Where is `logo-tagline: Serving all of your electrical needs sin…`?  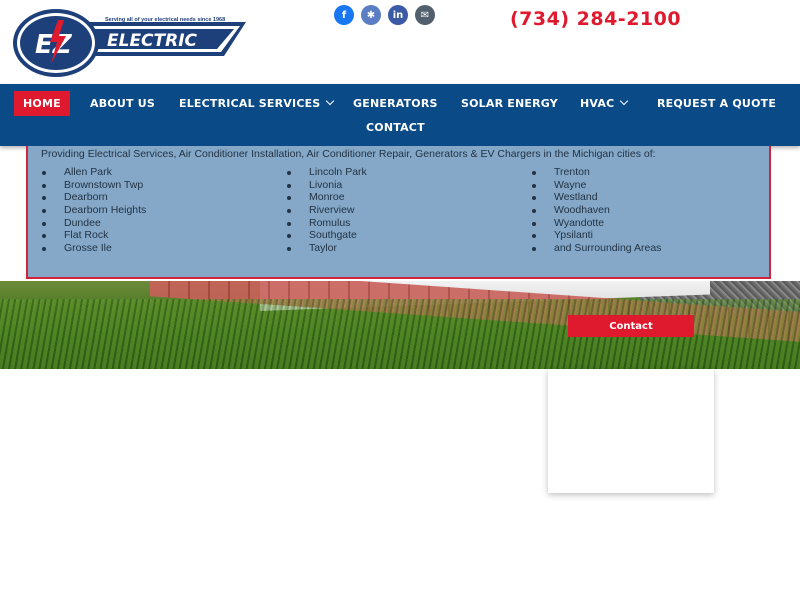 logo-tagline: Serving all of your electrical needs sin… is located at coordinates (165, 20).